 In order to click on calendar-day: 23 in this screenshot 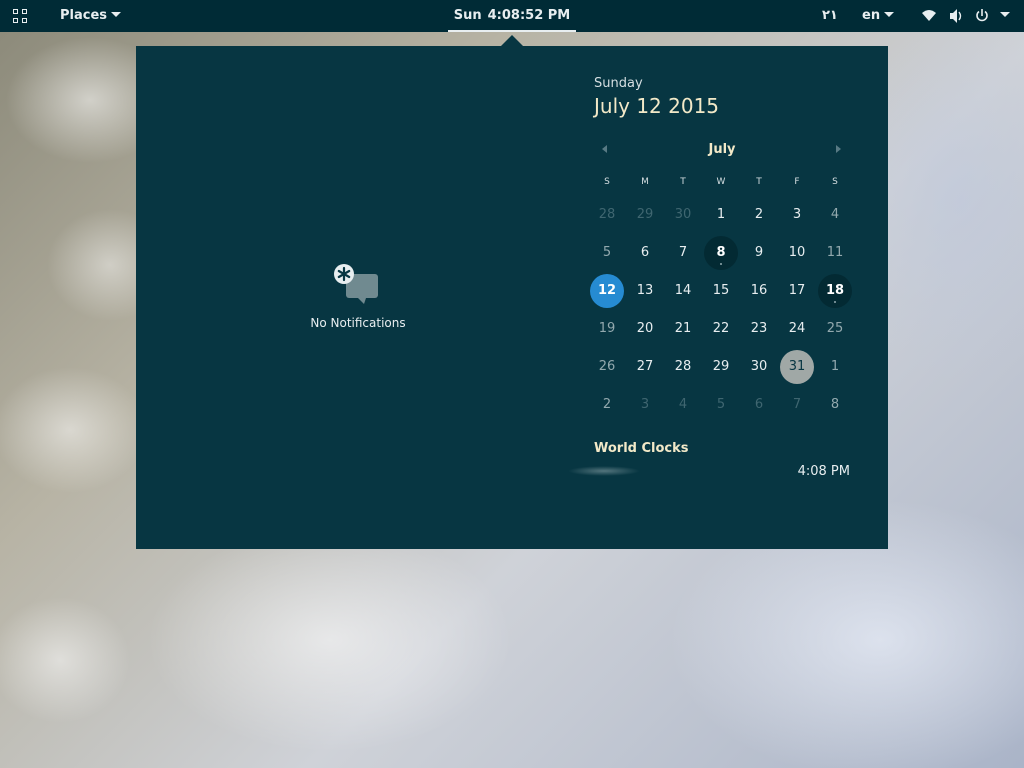, I will do `click(759, 329)`.